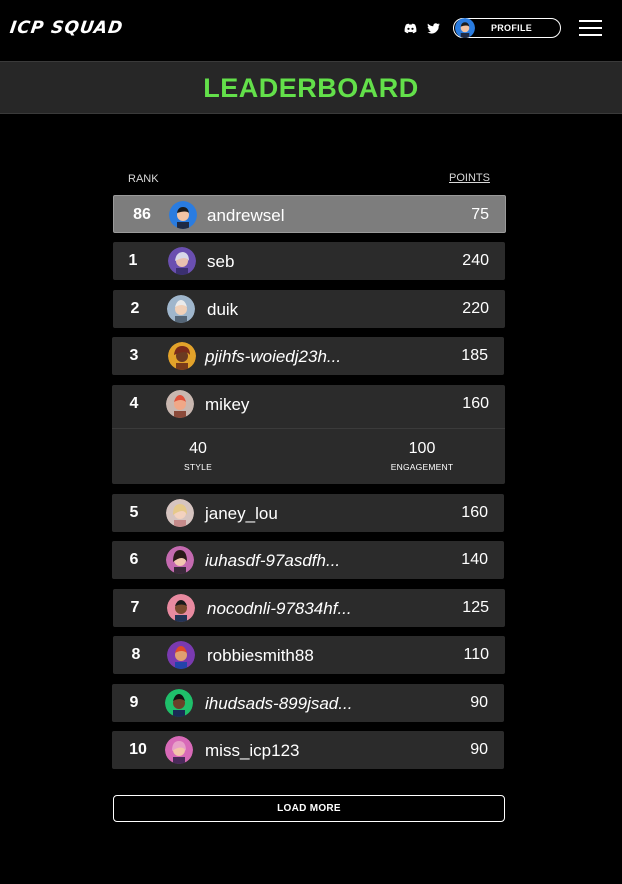  I want to click on engagement-stat: 100 ENGAGEMENT, so click(422, 456).